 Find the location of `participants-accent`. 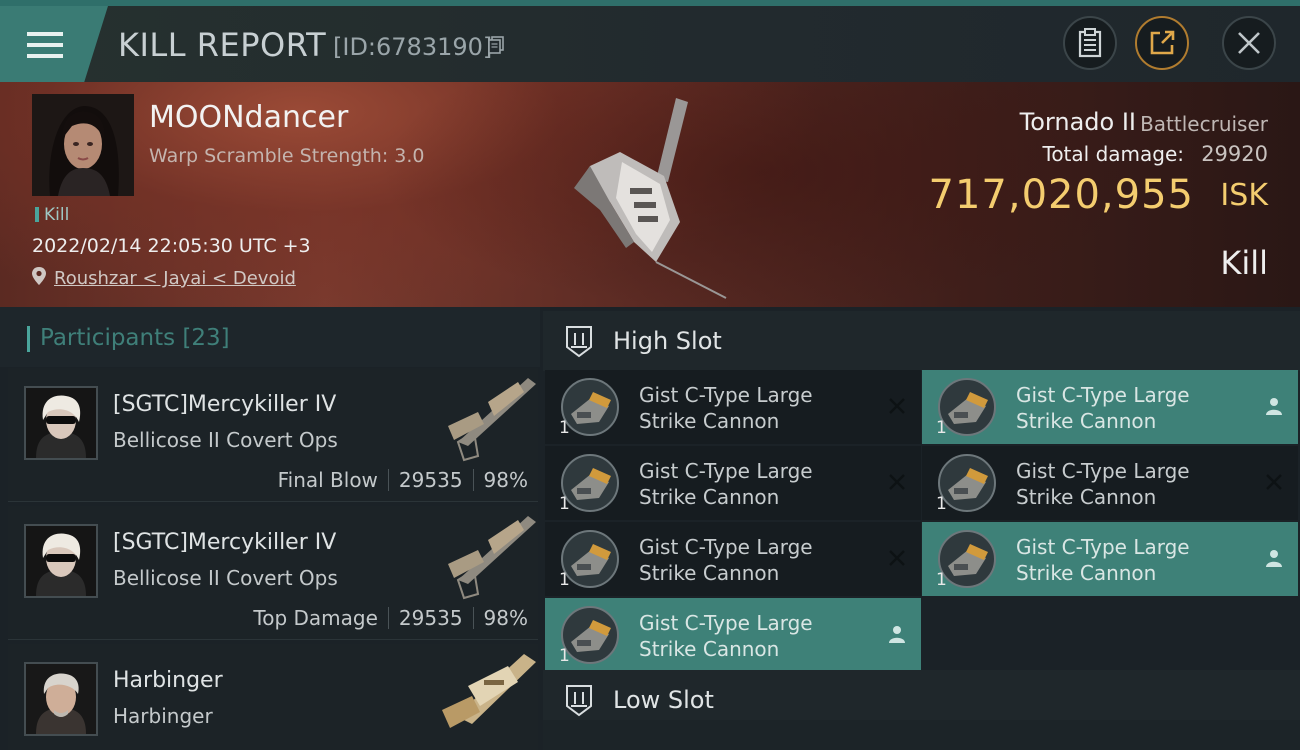

participants-accent is located at coordinates (28, 339).